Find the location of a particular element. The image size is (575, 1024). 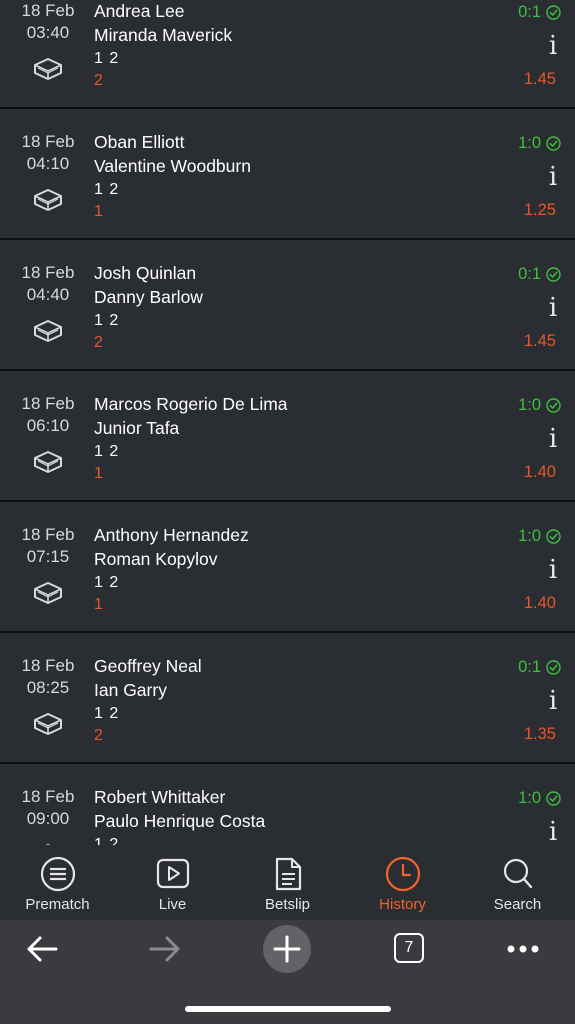

forward-arrow-icon is located at coordinates (165, 949).